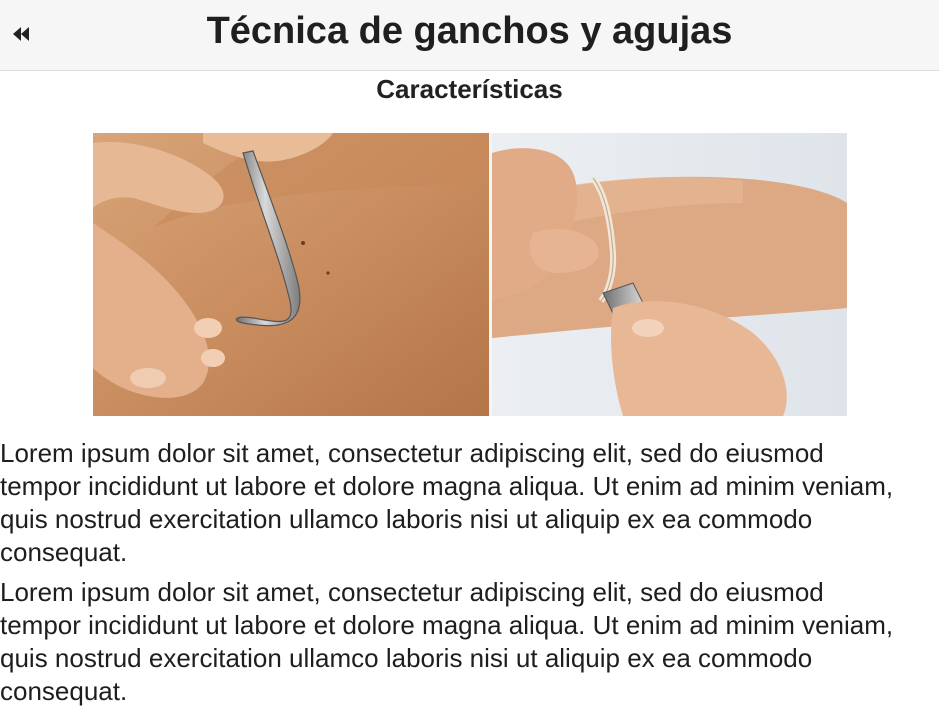  Describe the element at coordinates (469, 89) in the screenshot. I see `section-subtitle: Características` at that location.